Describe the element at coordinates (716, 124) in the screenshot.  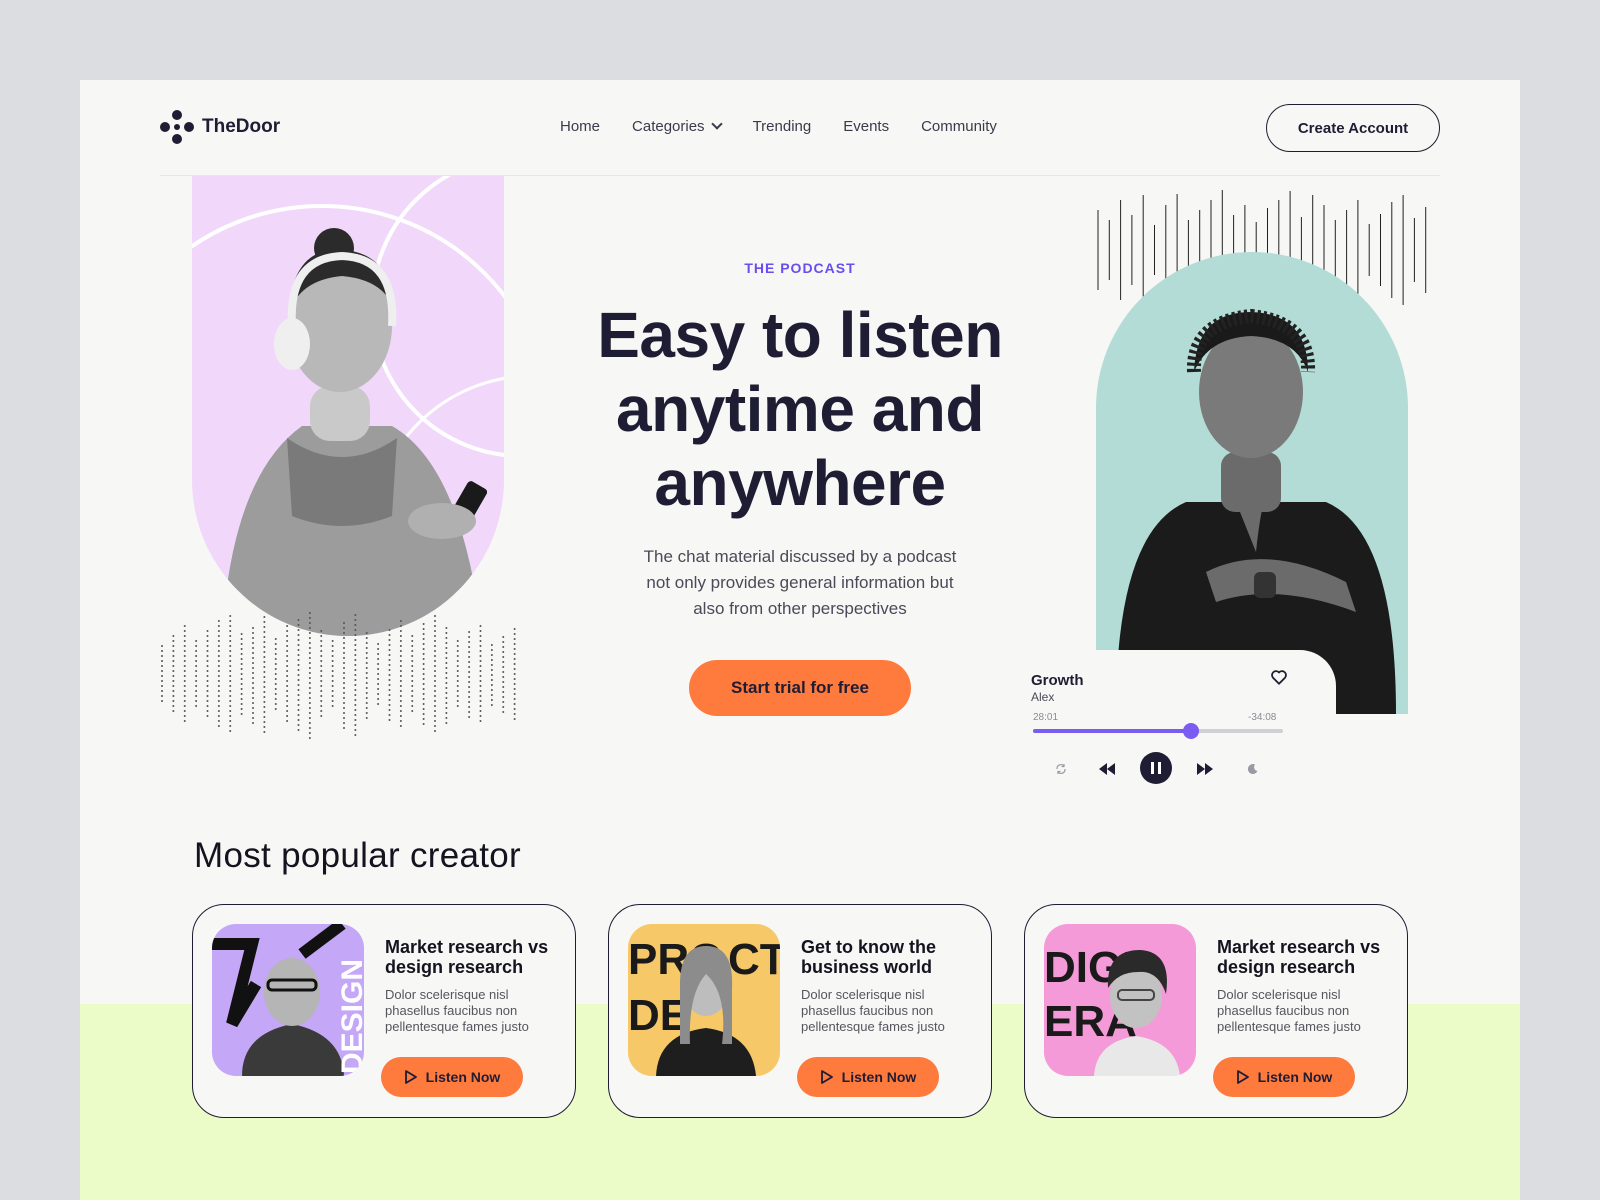
I see `chevron-down-icon` at that location.